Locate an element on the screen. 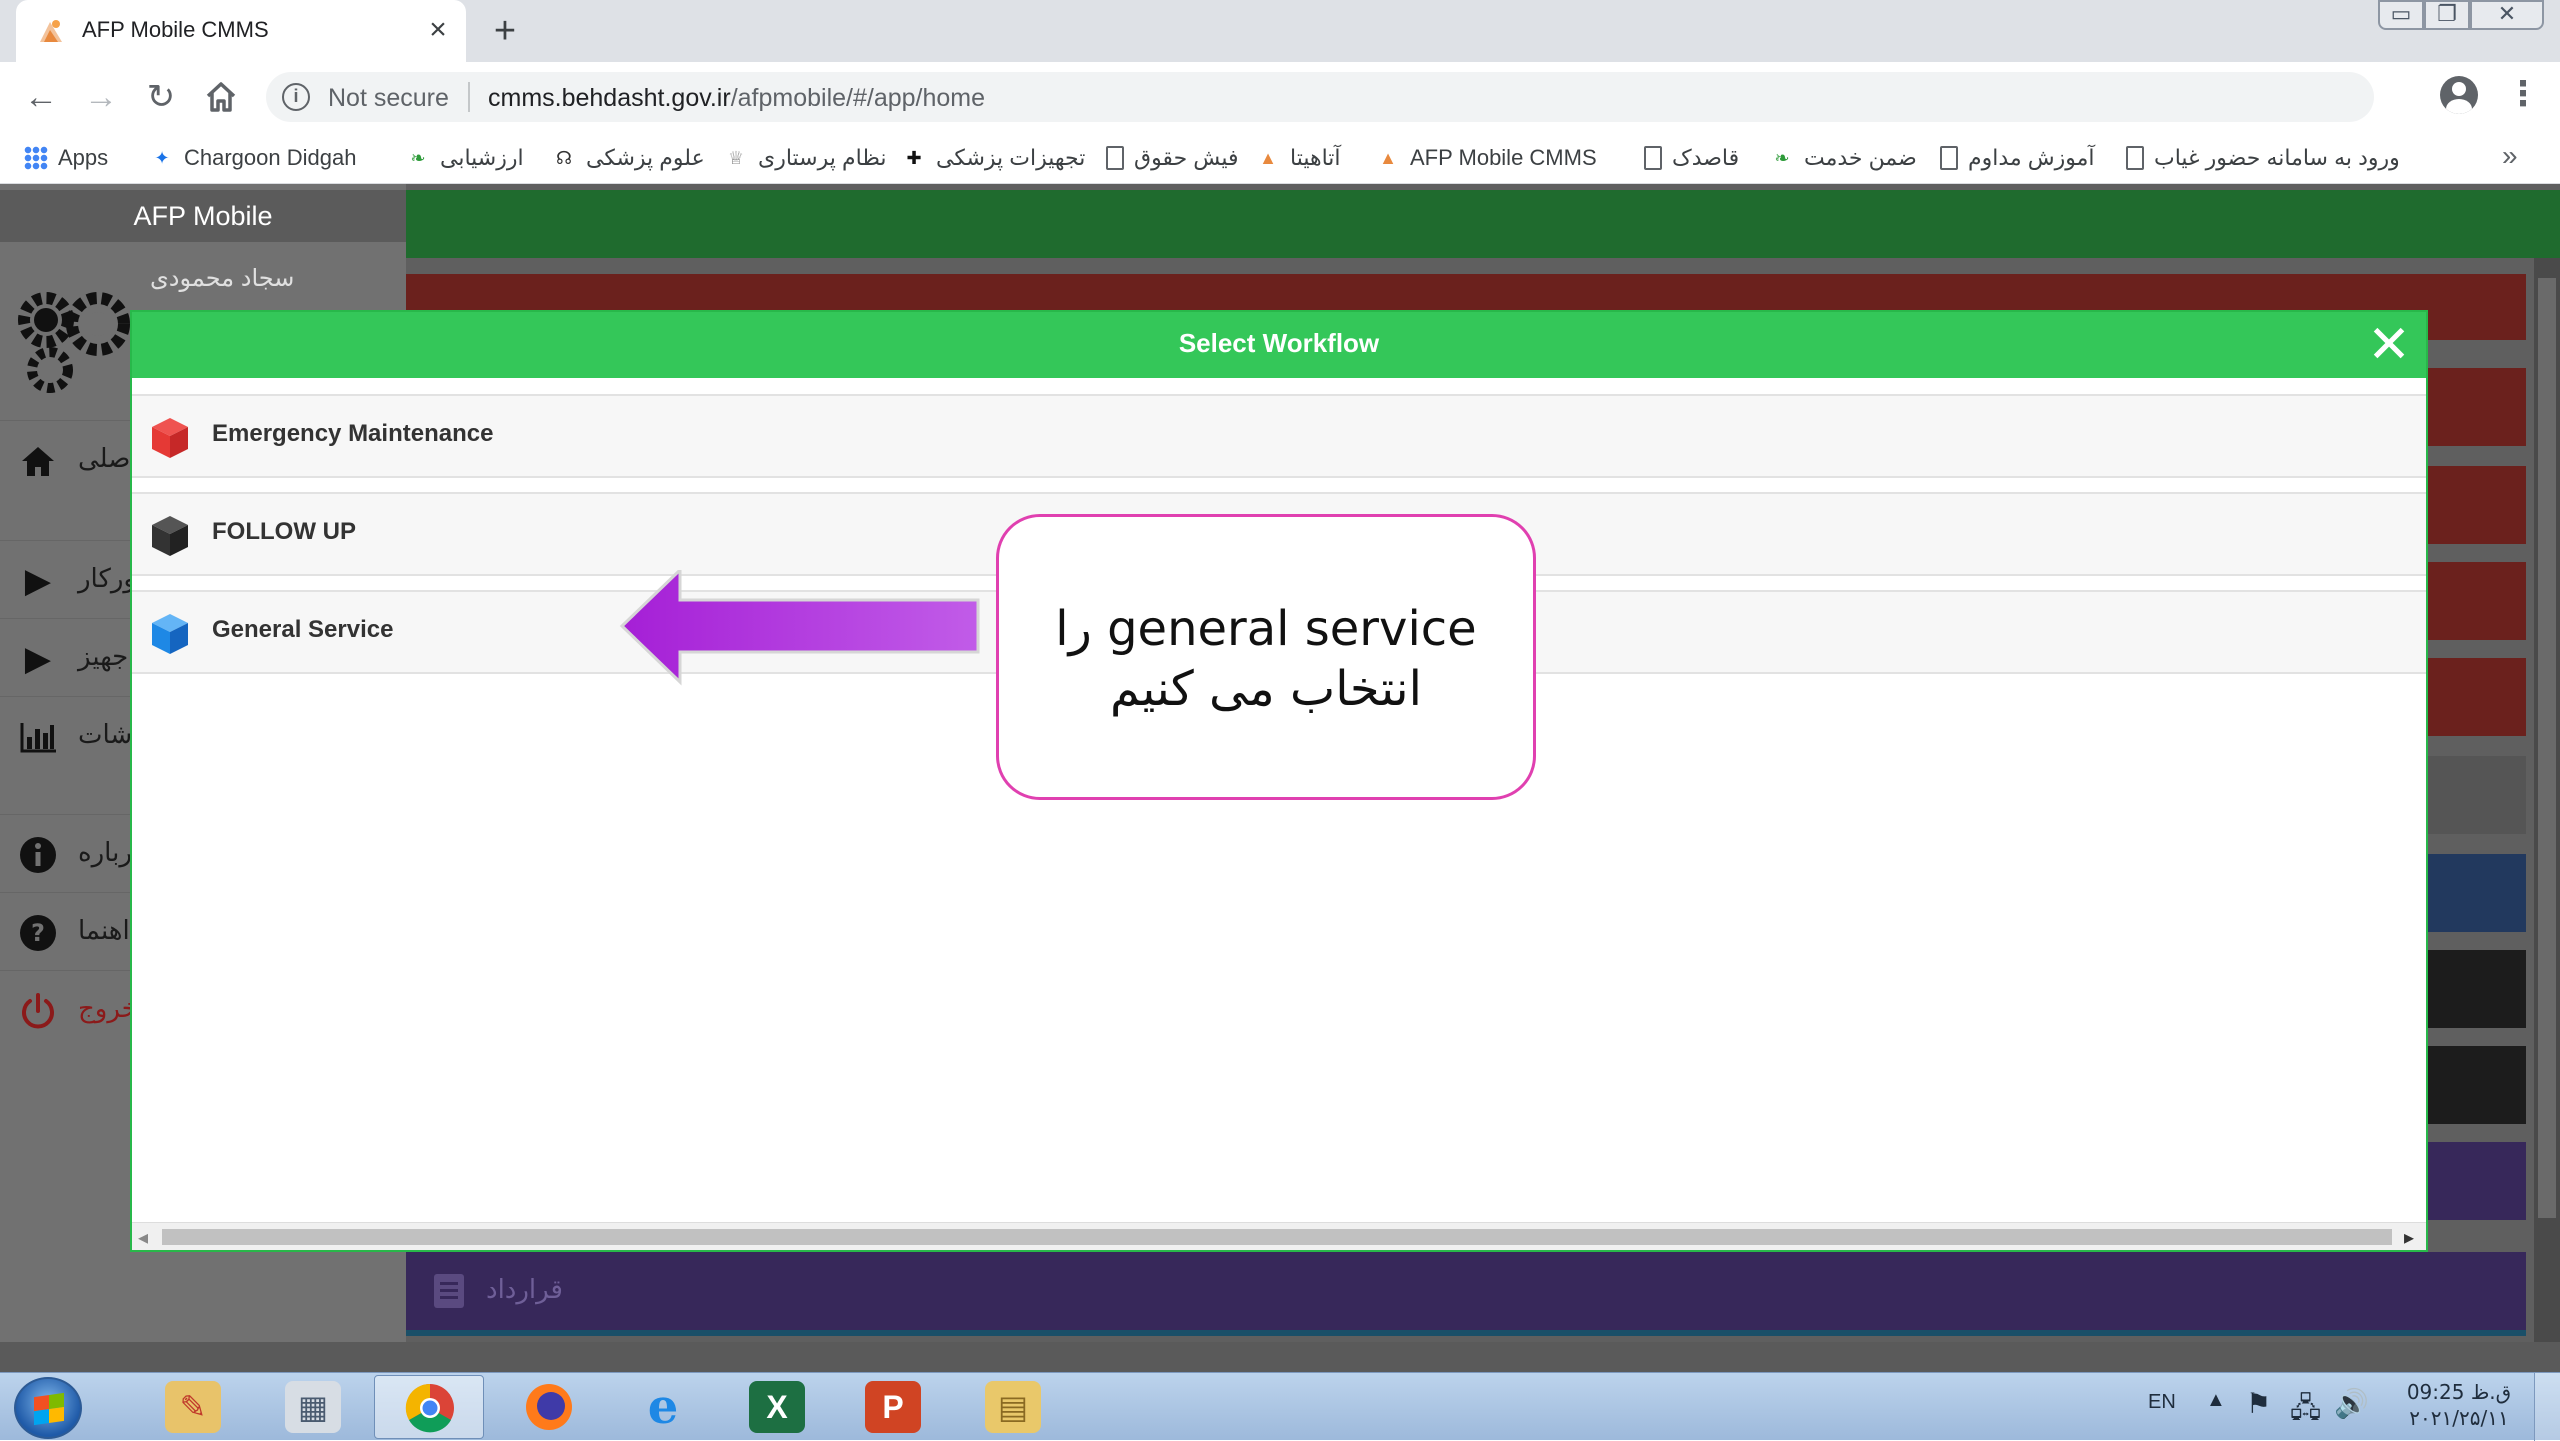 This screenshot has height=1441, width=2560. bookmark-chargoon: ✦ Chargoon Didgah is located at coordinates (253, 159).